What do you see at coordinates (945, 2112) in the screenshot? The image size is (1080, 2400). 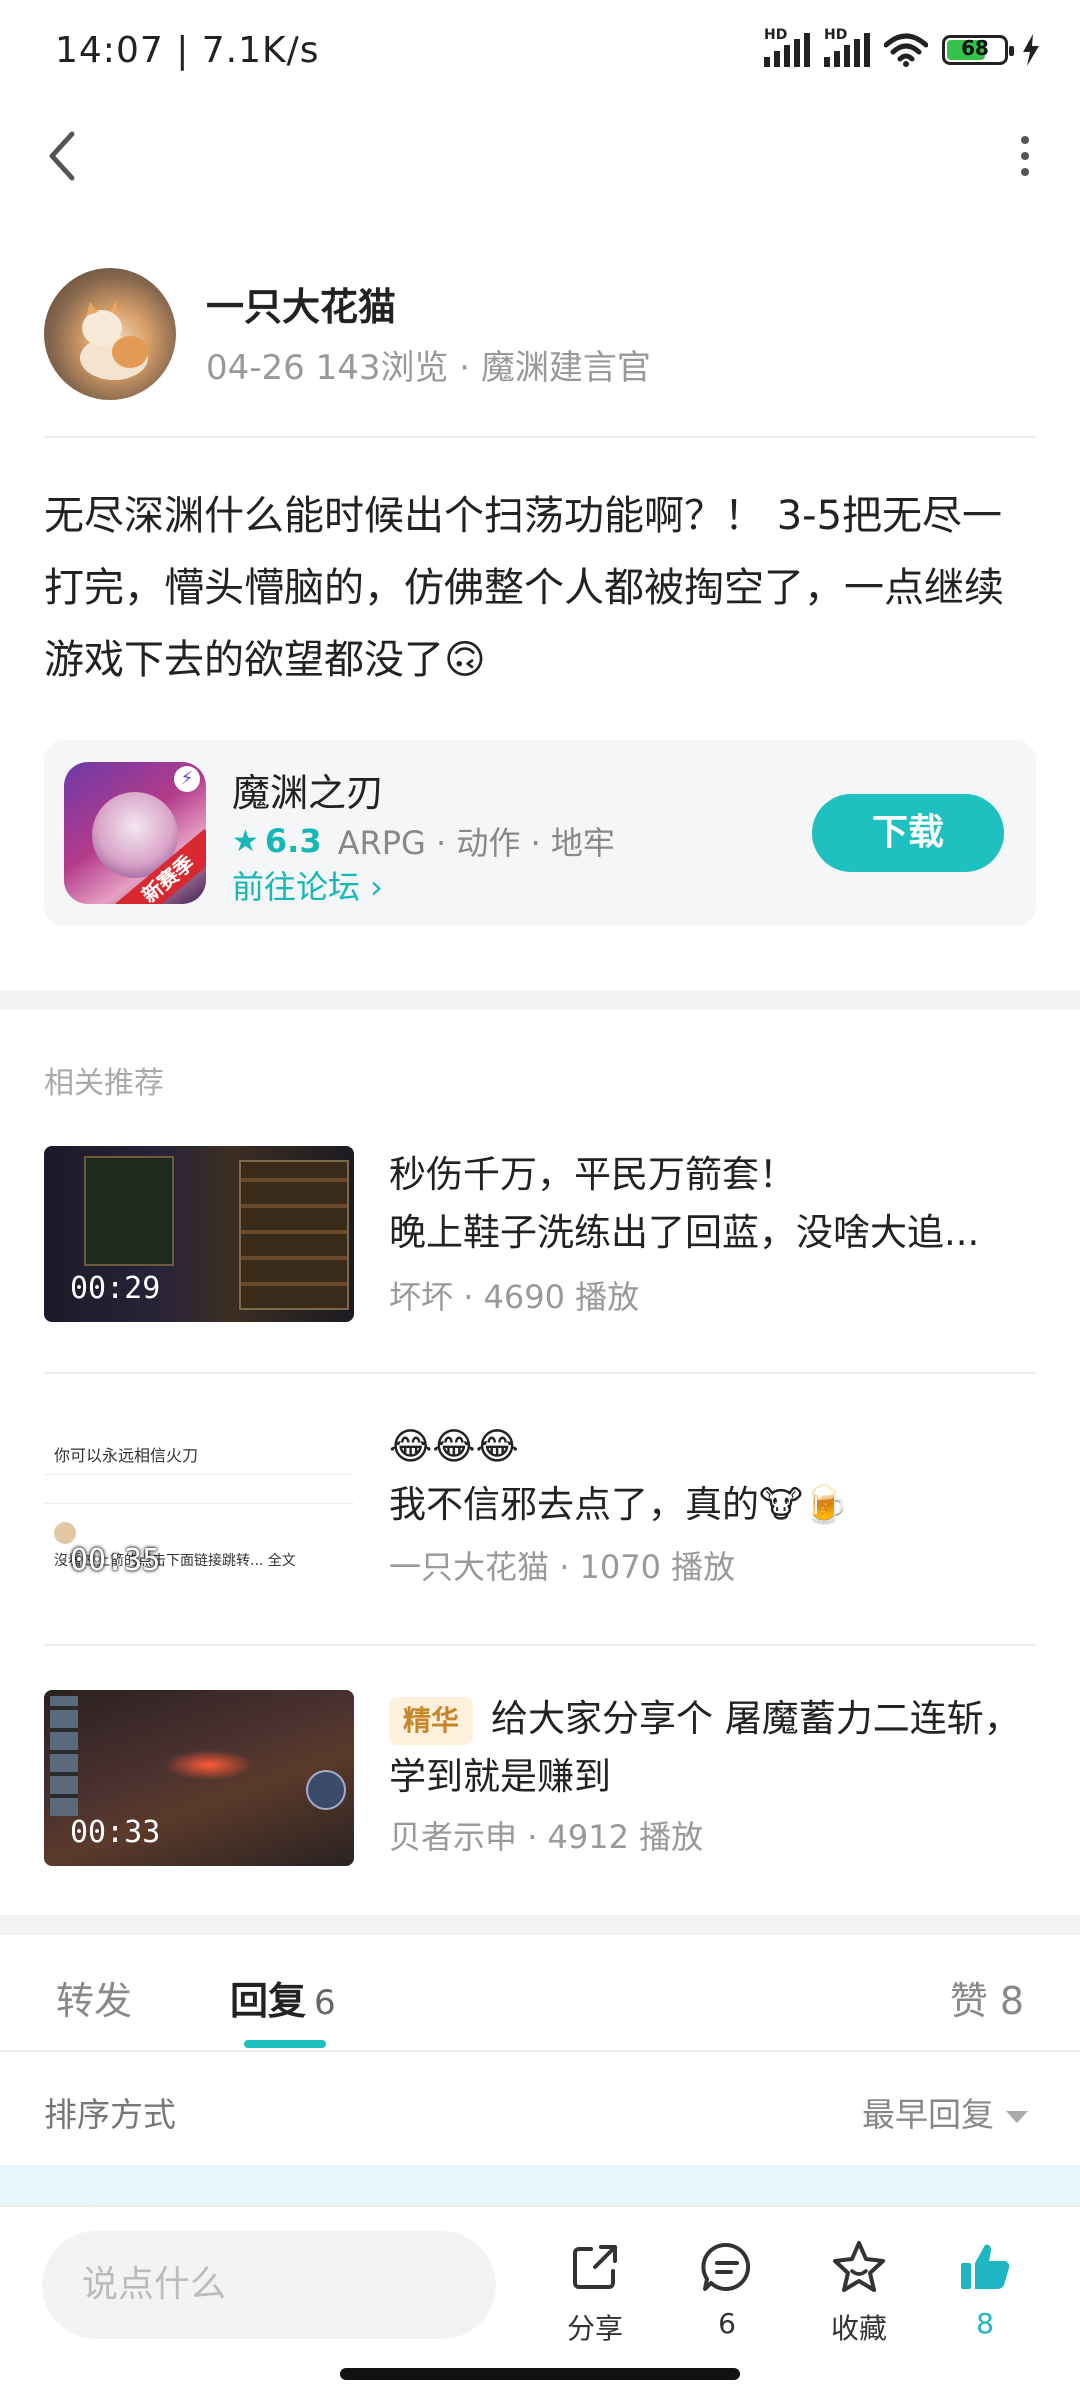 I see `sort-dropdown: 最早回复` at bounding box center [945, 2112].